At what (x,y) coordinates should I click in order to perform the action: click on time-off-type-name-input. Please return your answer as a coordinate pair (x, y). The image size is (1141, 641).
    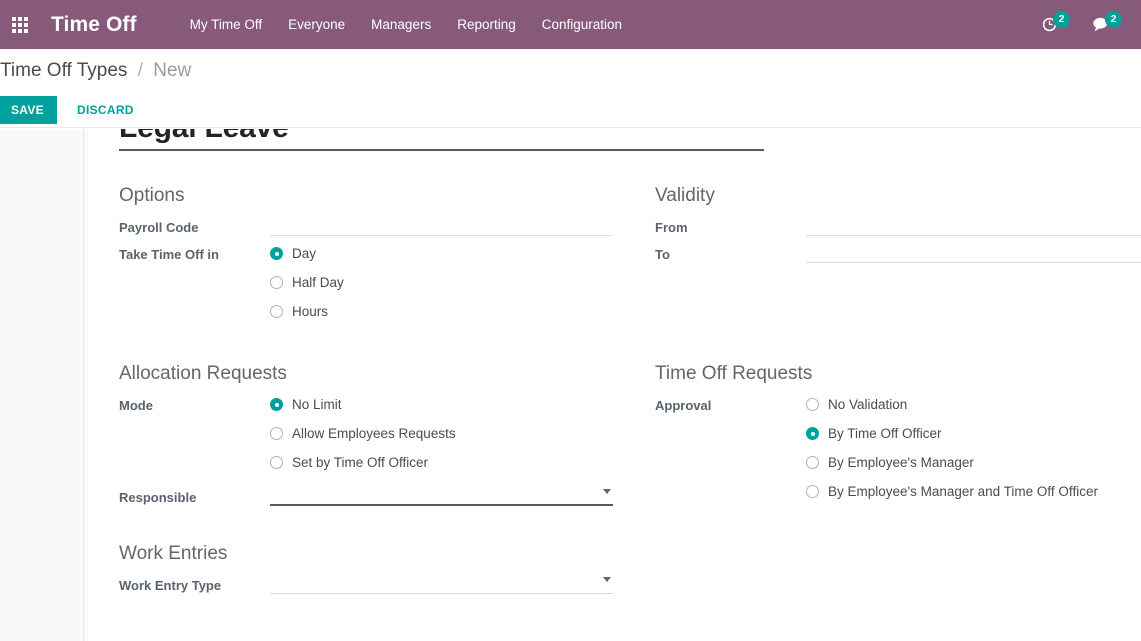
    Looking at the image, I should click on (441, 140).